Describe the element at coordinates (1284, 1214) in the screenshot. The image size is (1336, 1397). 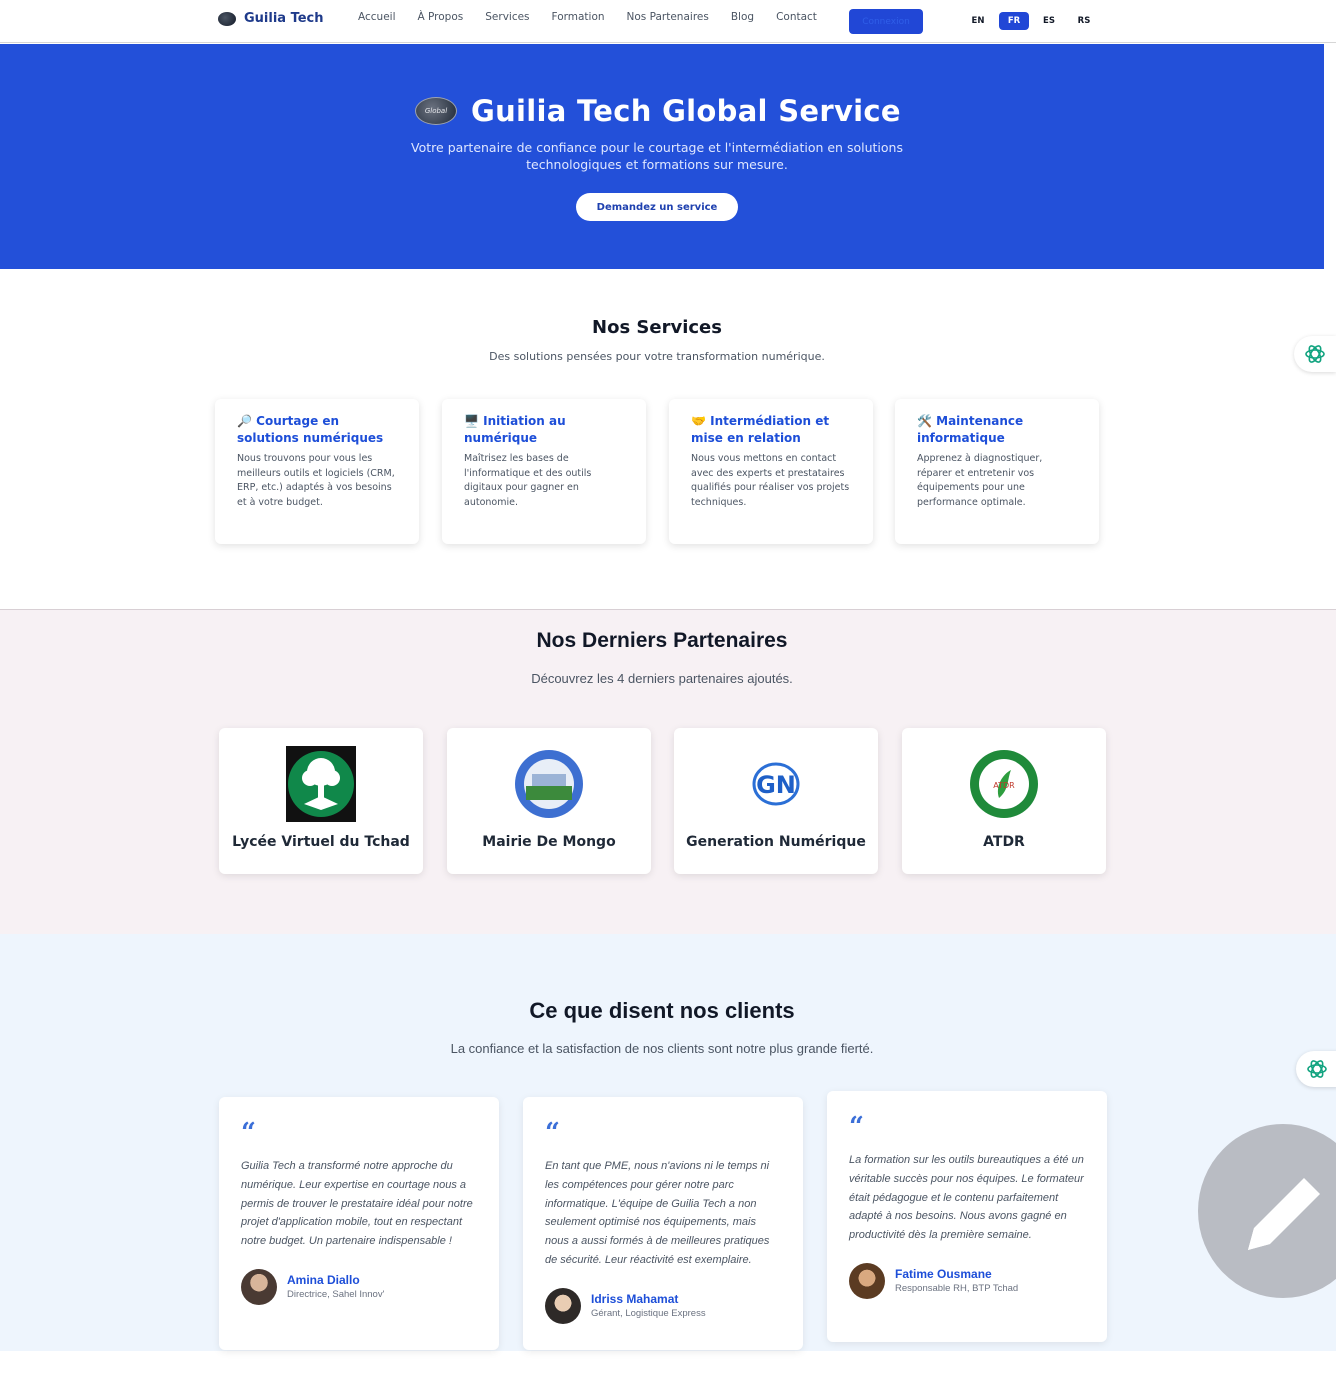
I see `pencil-icon` at that location.